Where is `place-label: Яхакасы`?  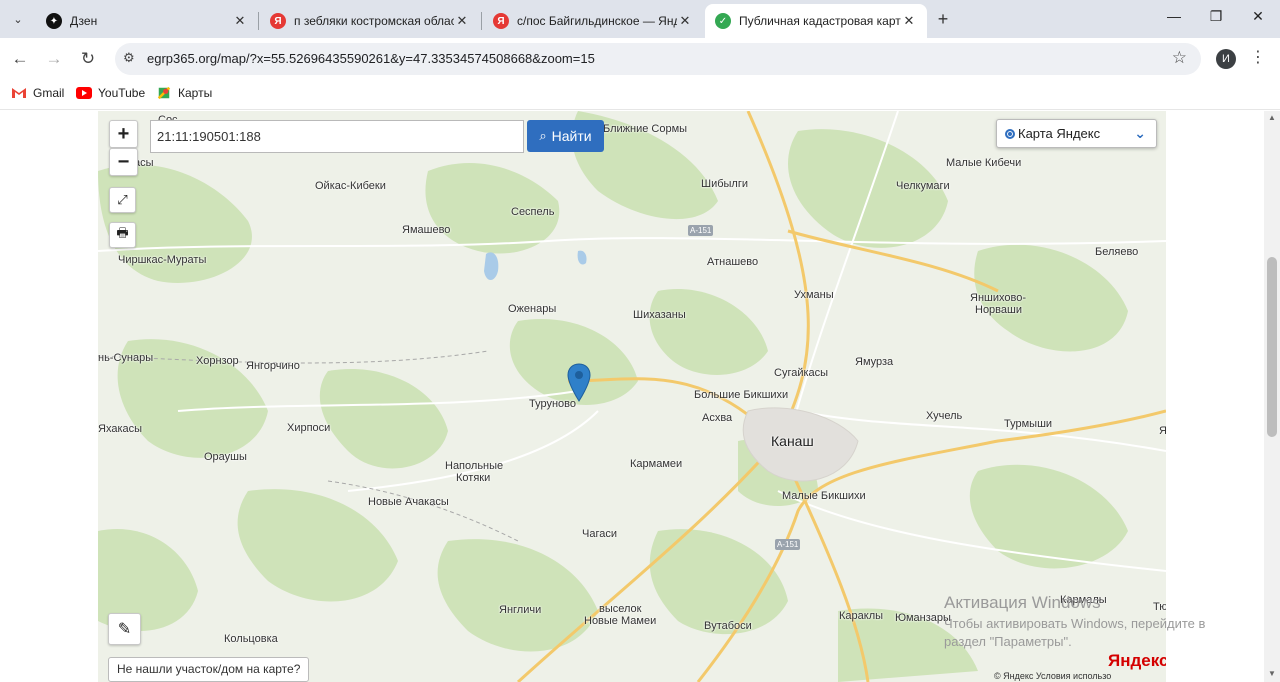
place-label: Яхакасы is located at coordinates (120, 429).